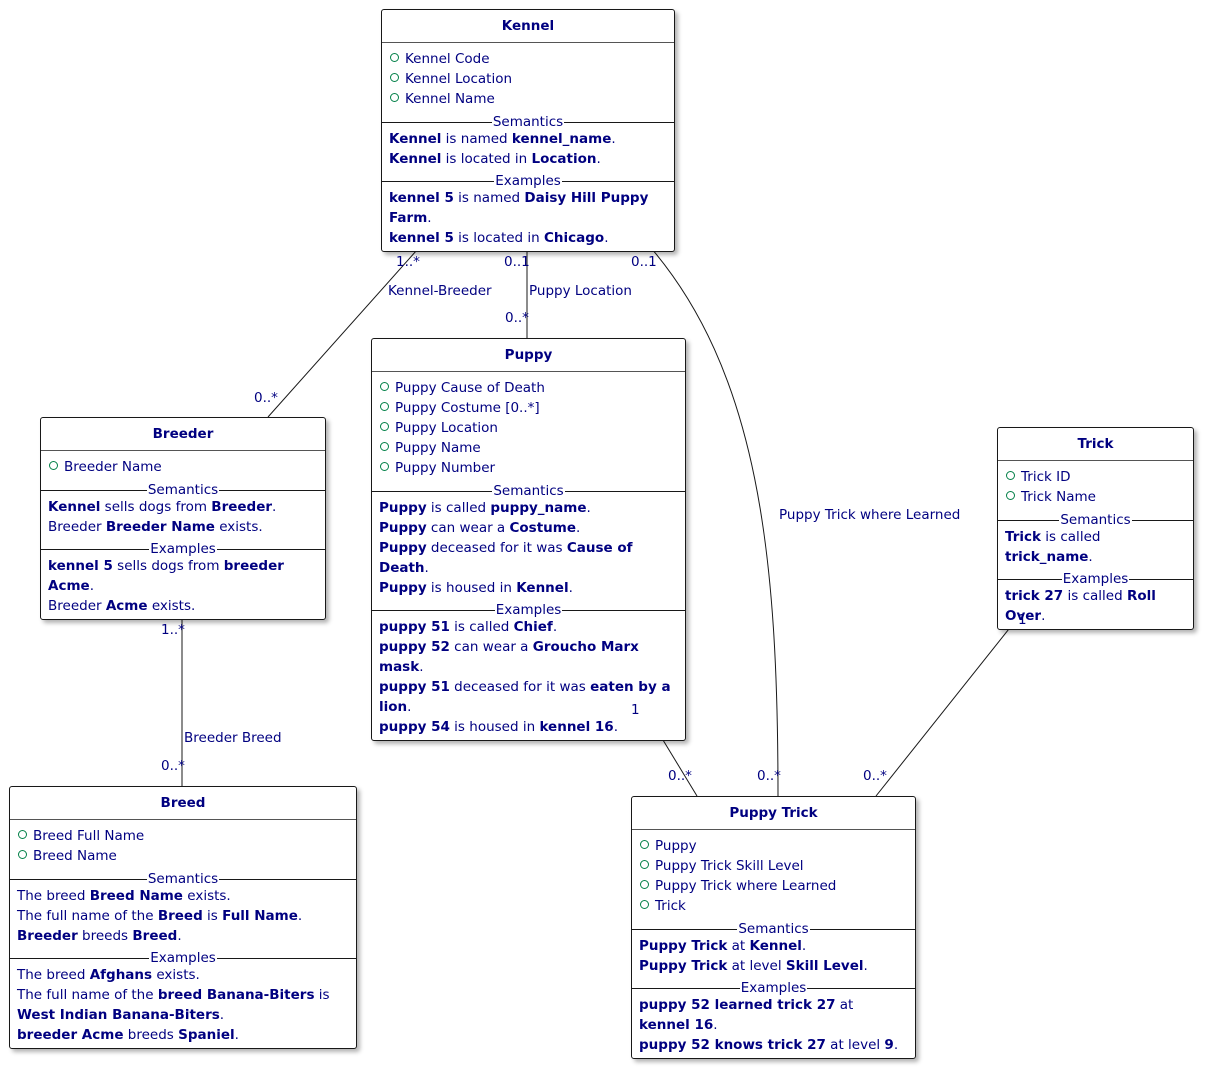 This screenshot has width=1207, height=1070. Describe the element at coordinates (260, 916) in the screenshot. I see `bold-term: Full Name` at that location.